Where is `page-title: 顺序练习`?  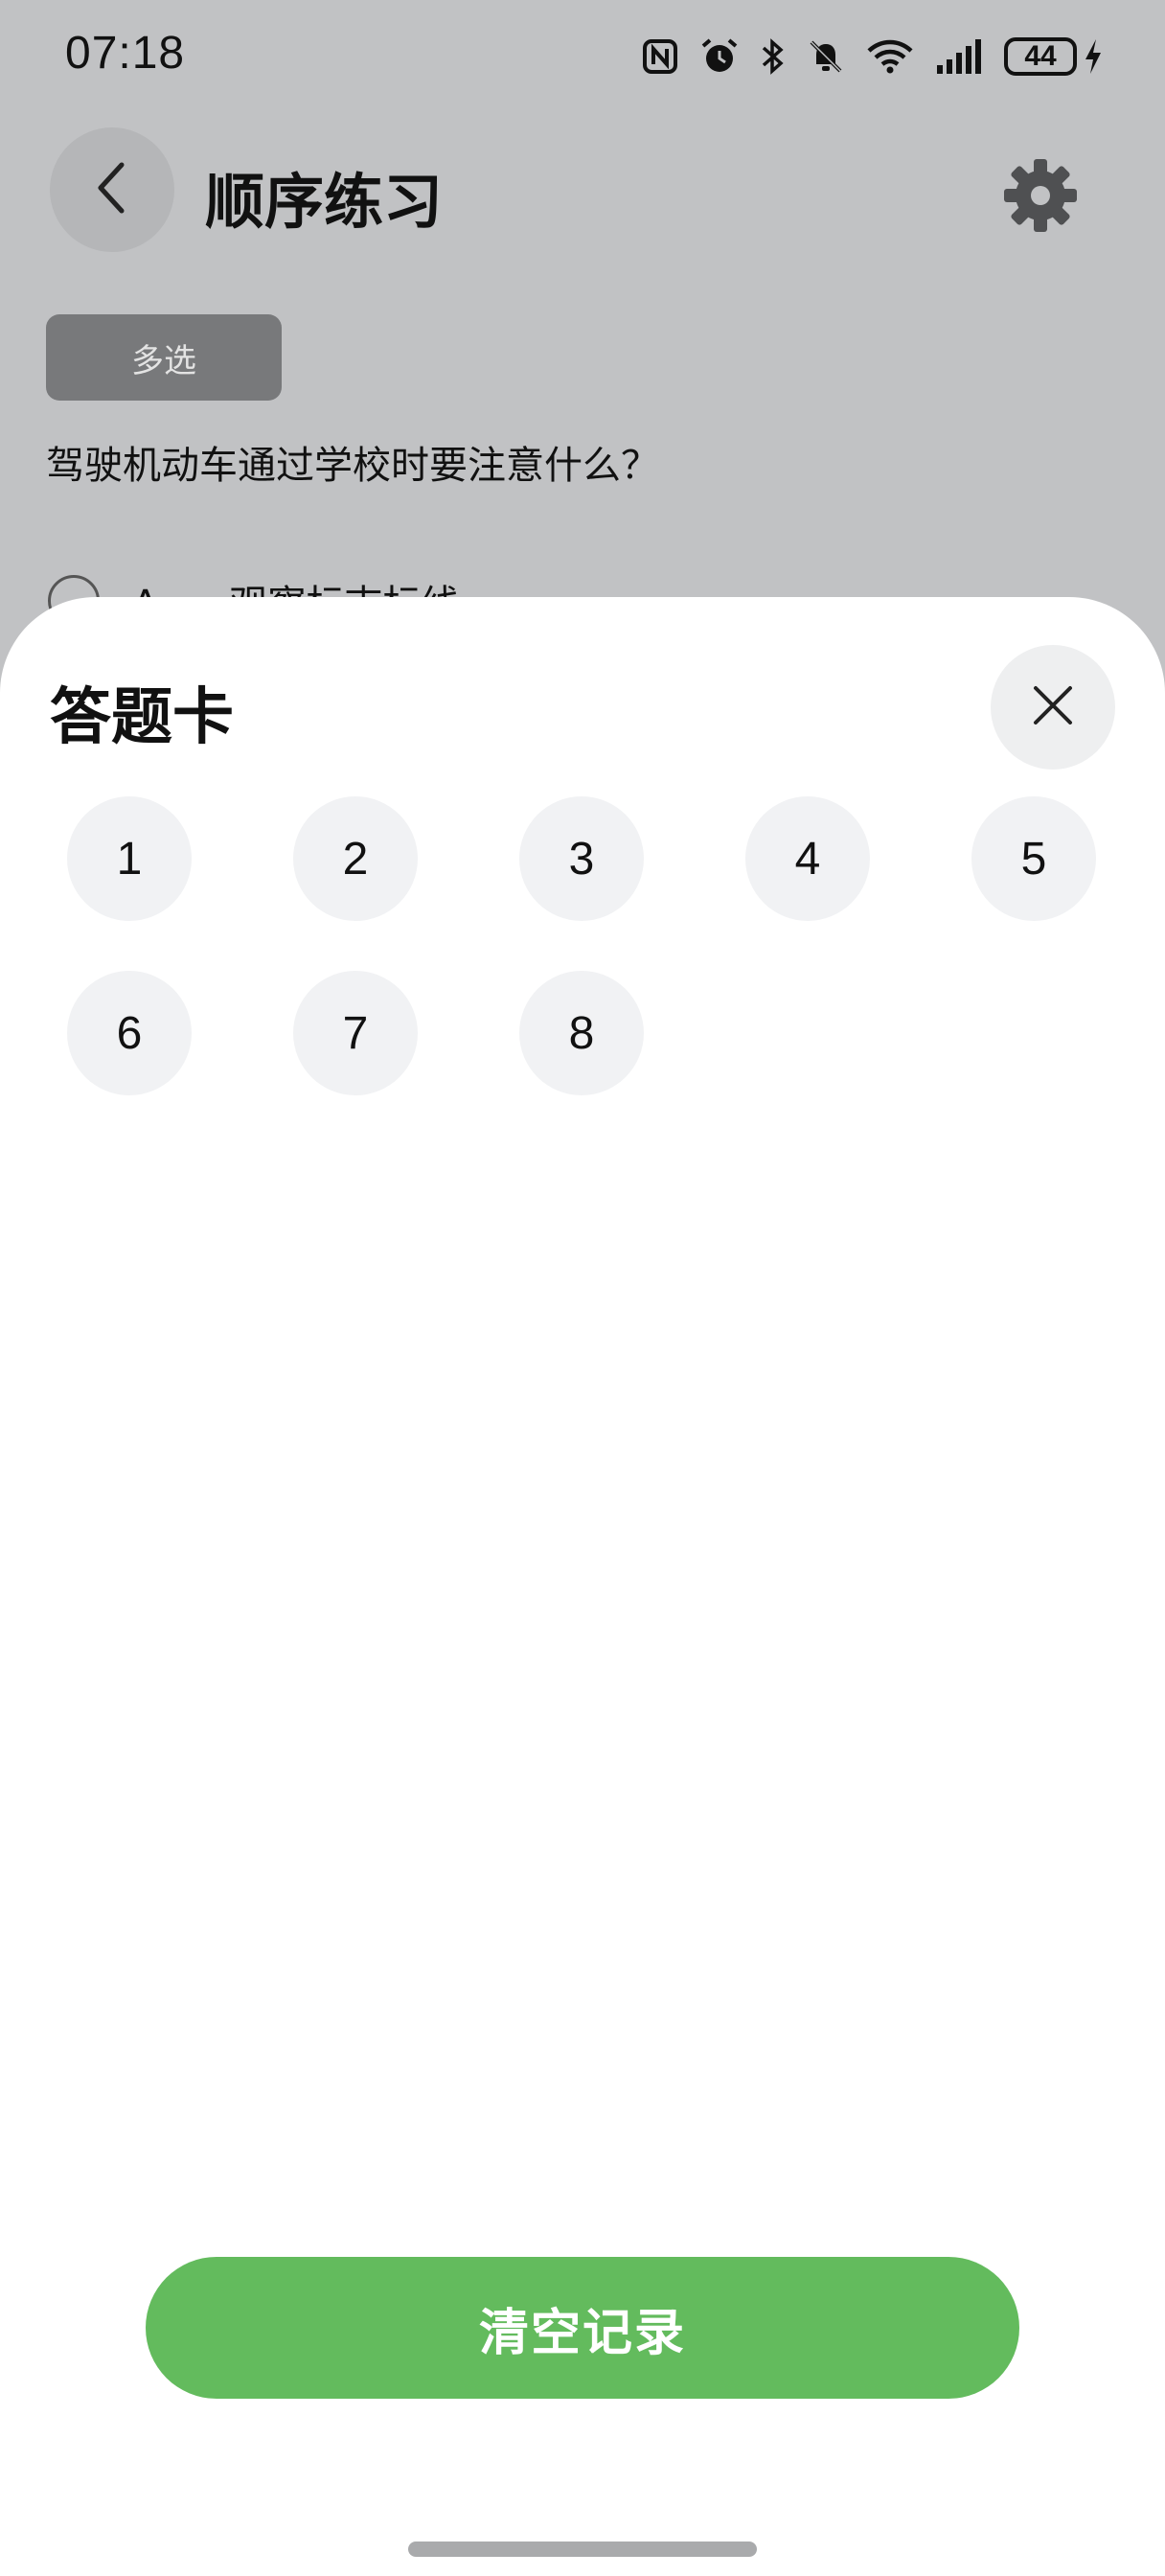 page-title: 顺序练习 is located at coordinates (324, 202).